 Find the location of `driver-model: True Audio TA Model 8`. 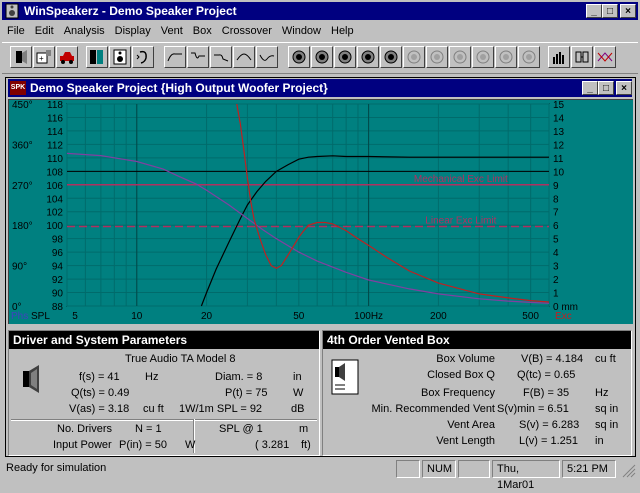

driver-model: True Audio TA Model 8 is located at coordinates (180, 359).